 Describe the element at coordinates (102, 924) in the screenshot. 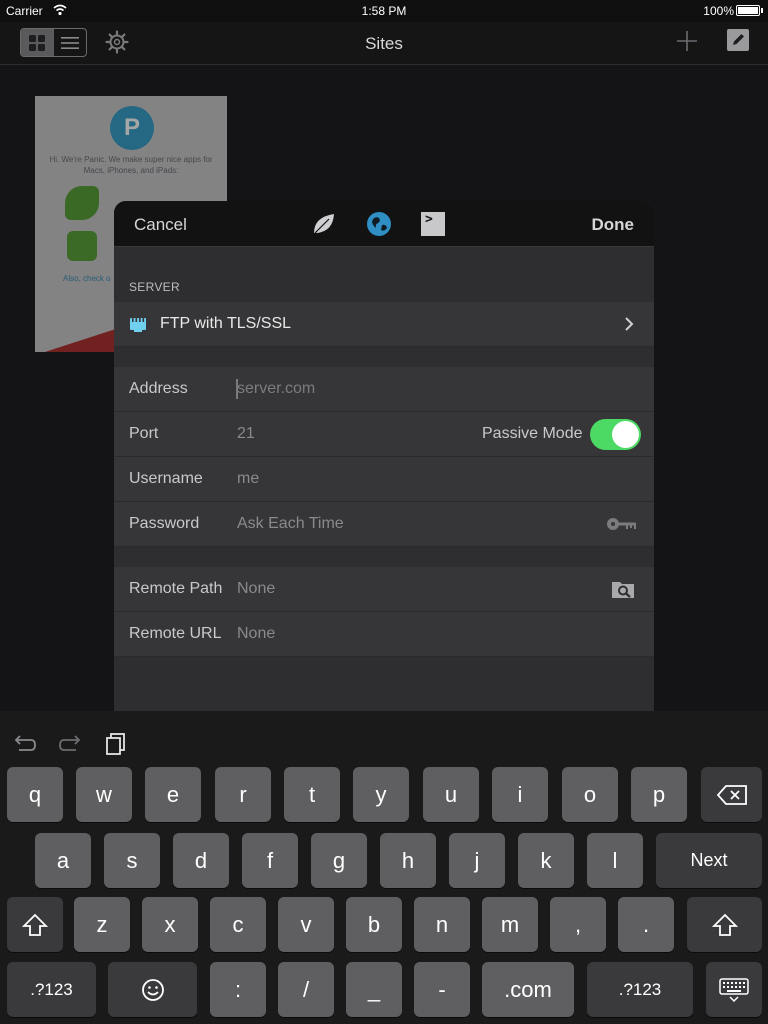

I see `key-z: z` at that location.